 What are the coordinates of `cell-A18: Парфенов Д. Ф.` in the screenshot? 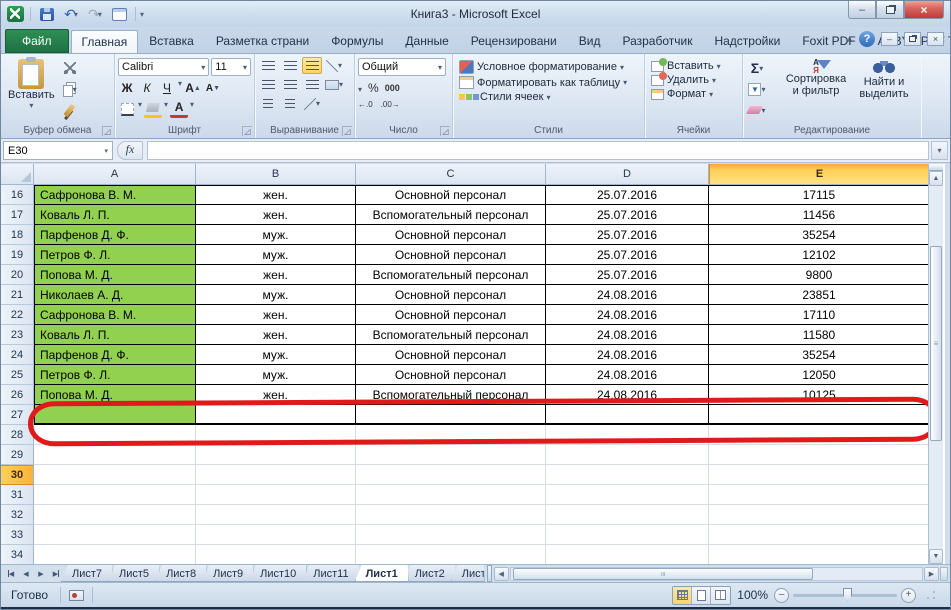 It's located at (115, 235).